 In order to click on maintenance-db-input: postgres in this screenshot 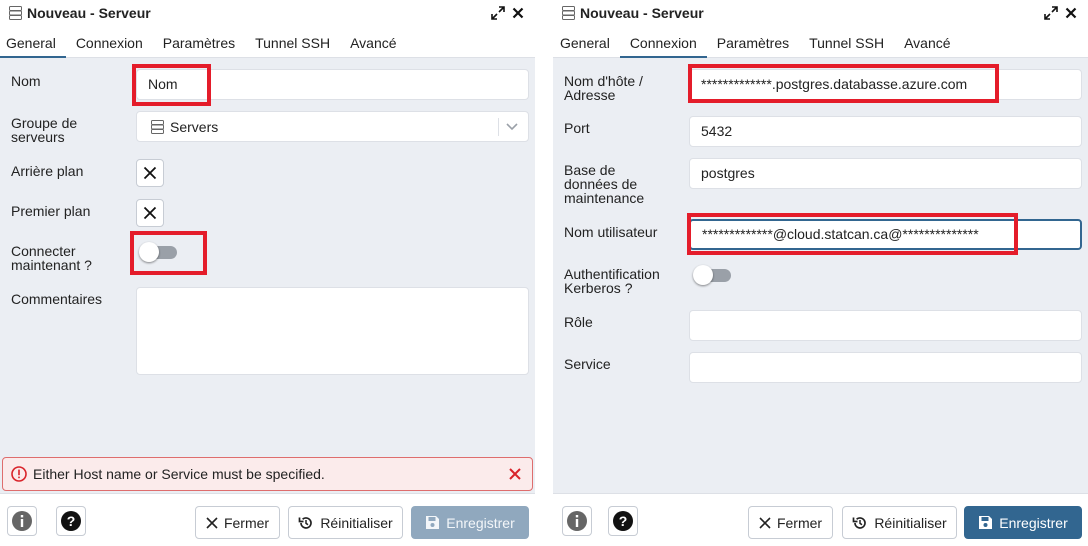, I will do `click(885, 173)`.